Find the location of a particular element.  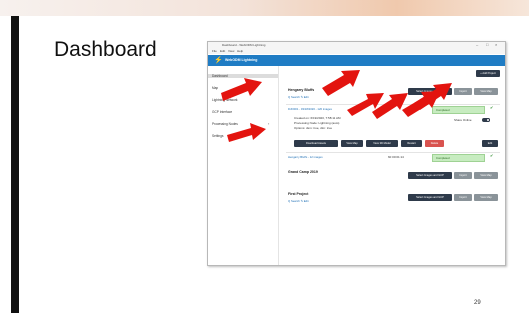

annotation-arrows is located at coordinates (336, 106).